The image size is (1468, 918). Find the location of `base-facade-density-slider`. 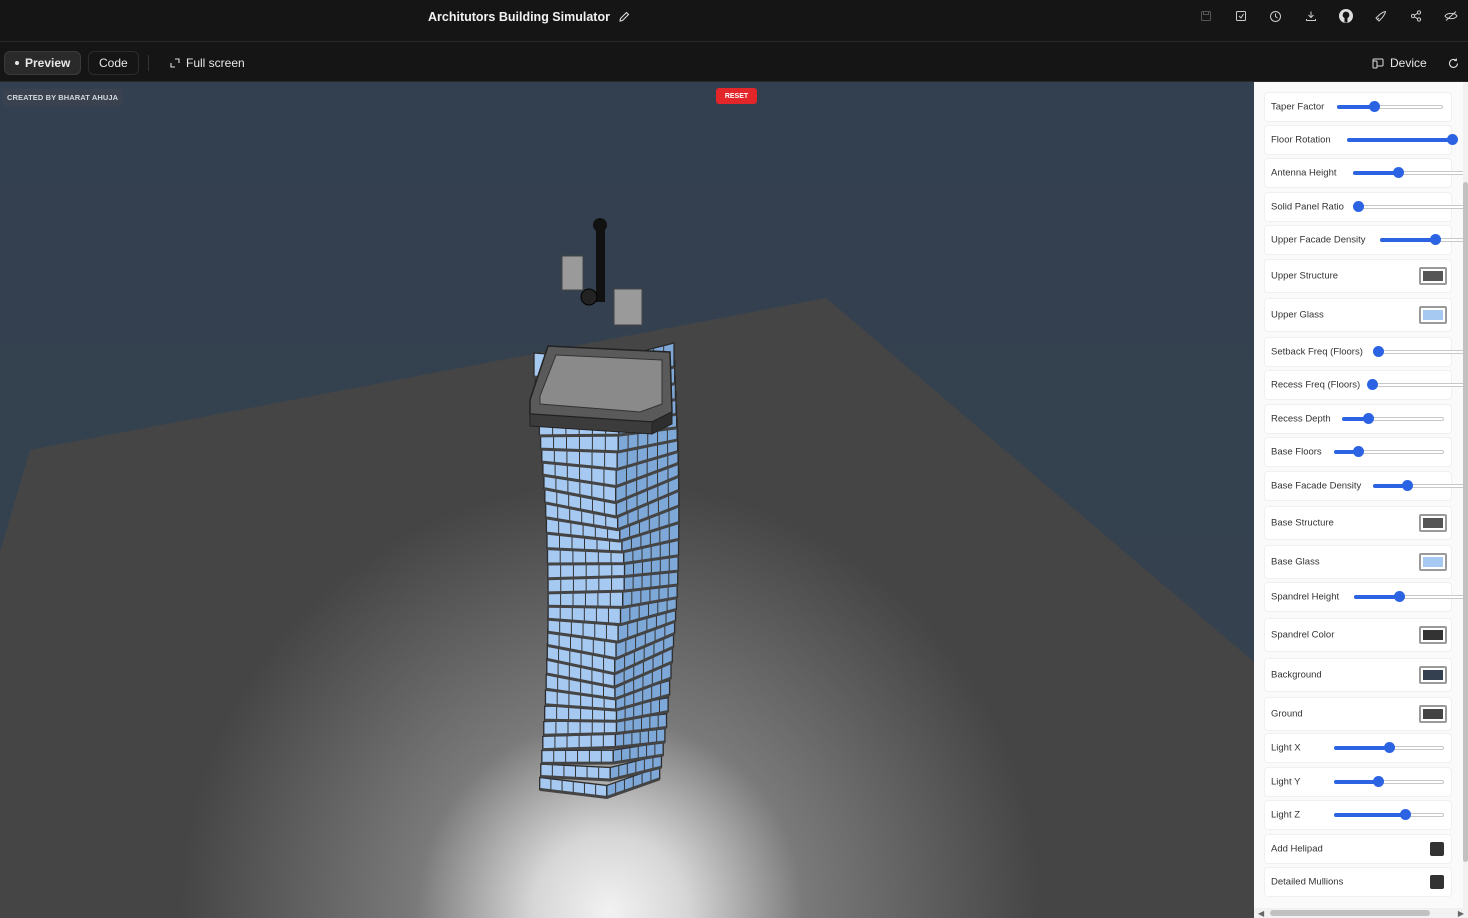

base-facade-density-slider is located at coordinates (1420, 485).